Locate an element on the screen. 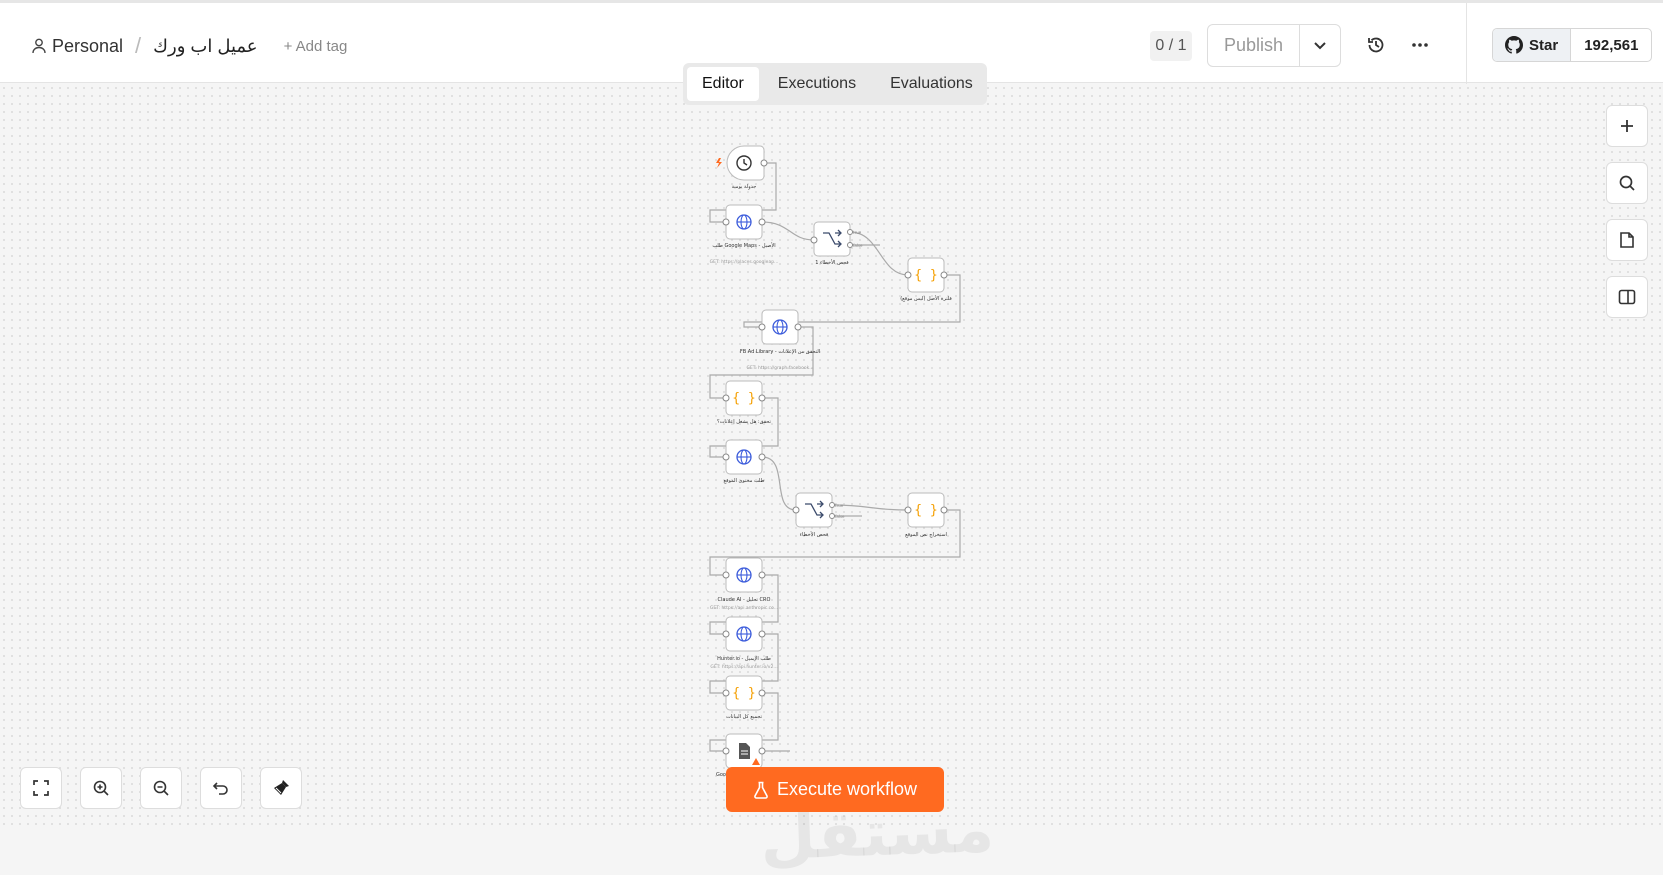 Image resolution: width=1663 pixels, height=875 pixels. search-icon is located at coordinates (1627, 183).